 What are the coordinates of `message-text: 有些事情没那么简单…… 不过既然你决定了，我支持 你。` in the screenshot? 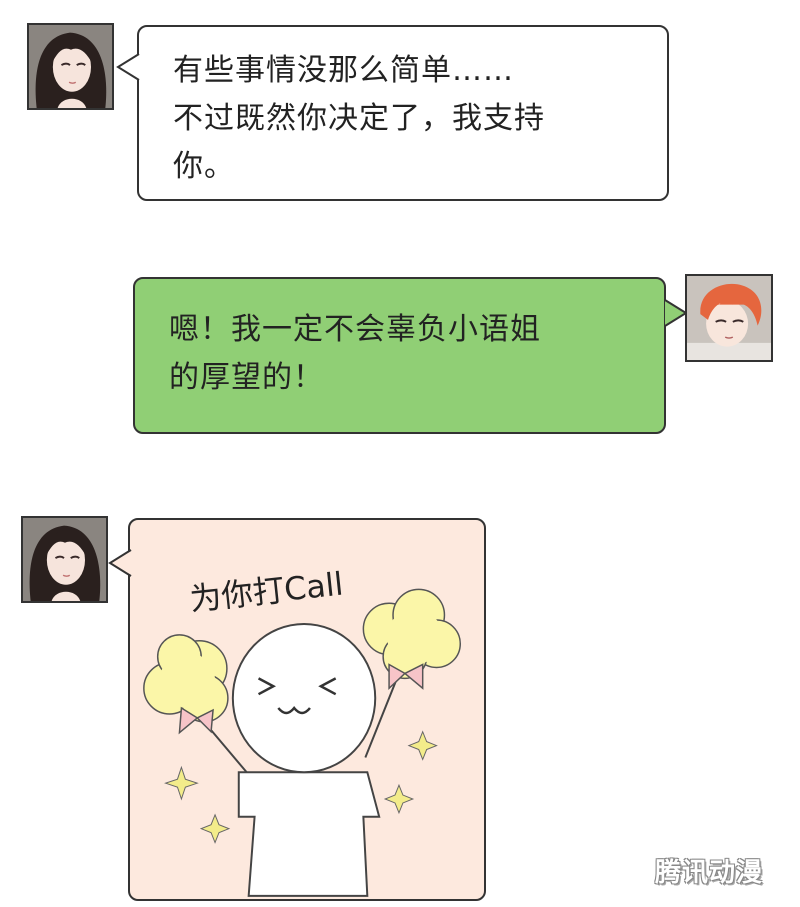 It's located at (359, 118).